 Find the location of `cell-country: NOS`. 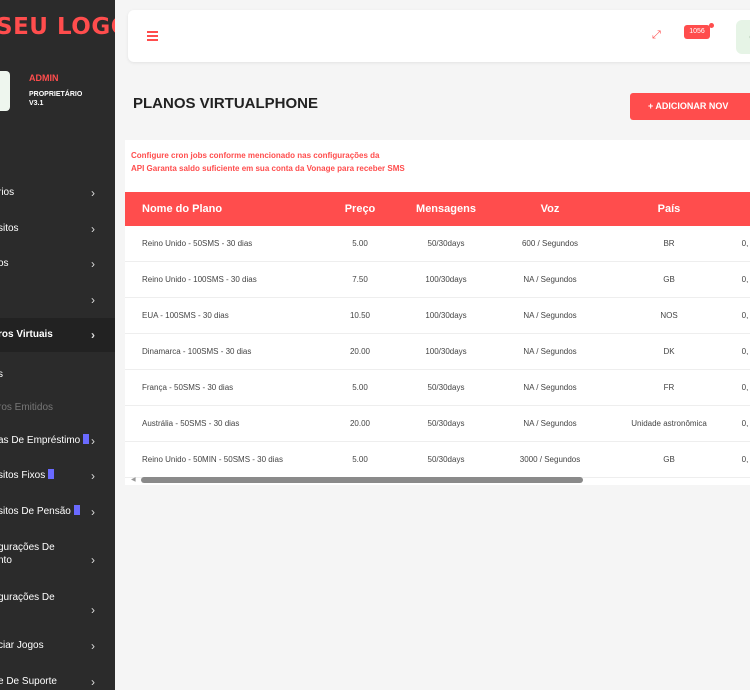

cell-country: NOS is located at coordinates (669, 315).